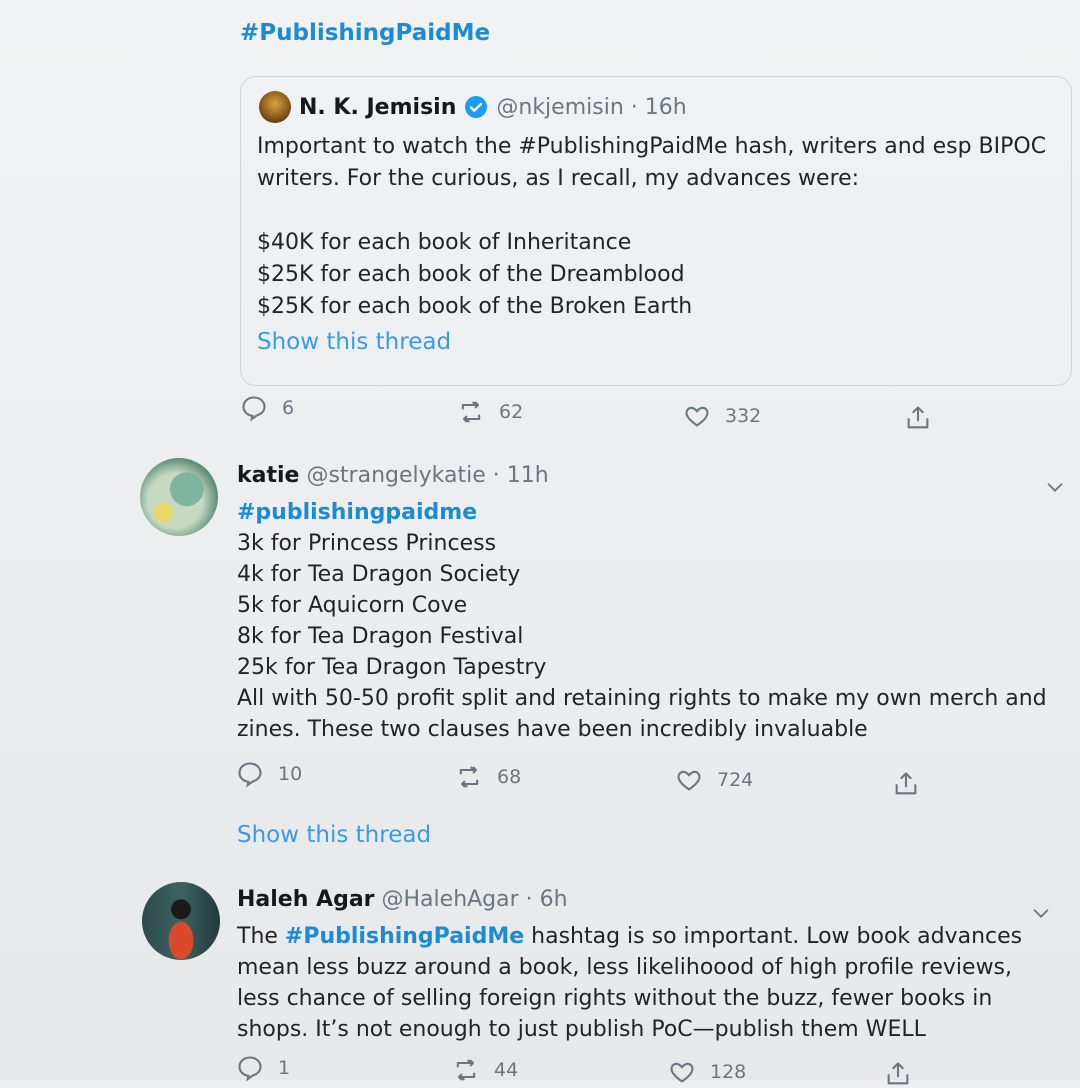  Describe the element at coordinates (290, 774) in the screenshot. I see `reply-count: 10` at that location.